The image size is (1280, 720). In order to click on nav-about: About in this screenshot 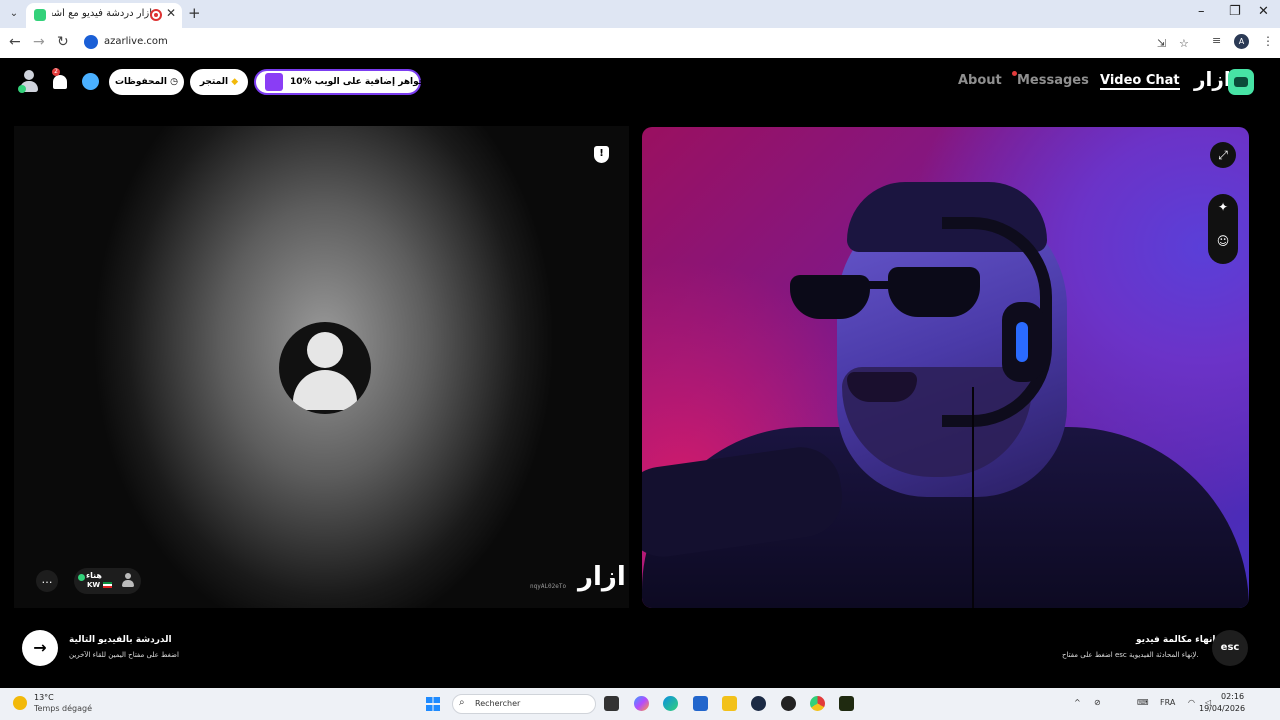, I will do `click(980, 80)`.